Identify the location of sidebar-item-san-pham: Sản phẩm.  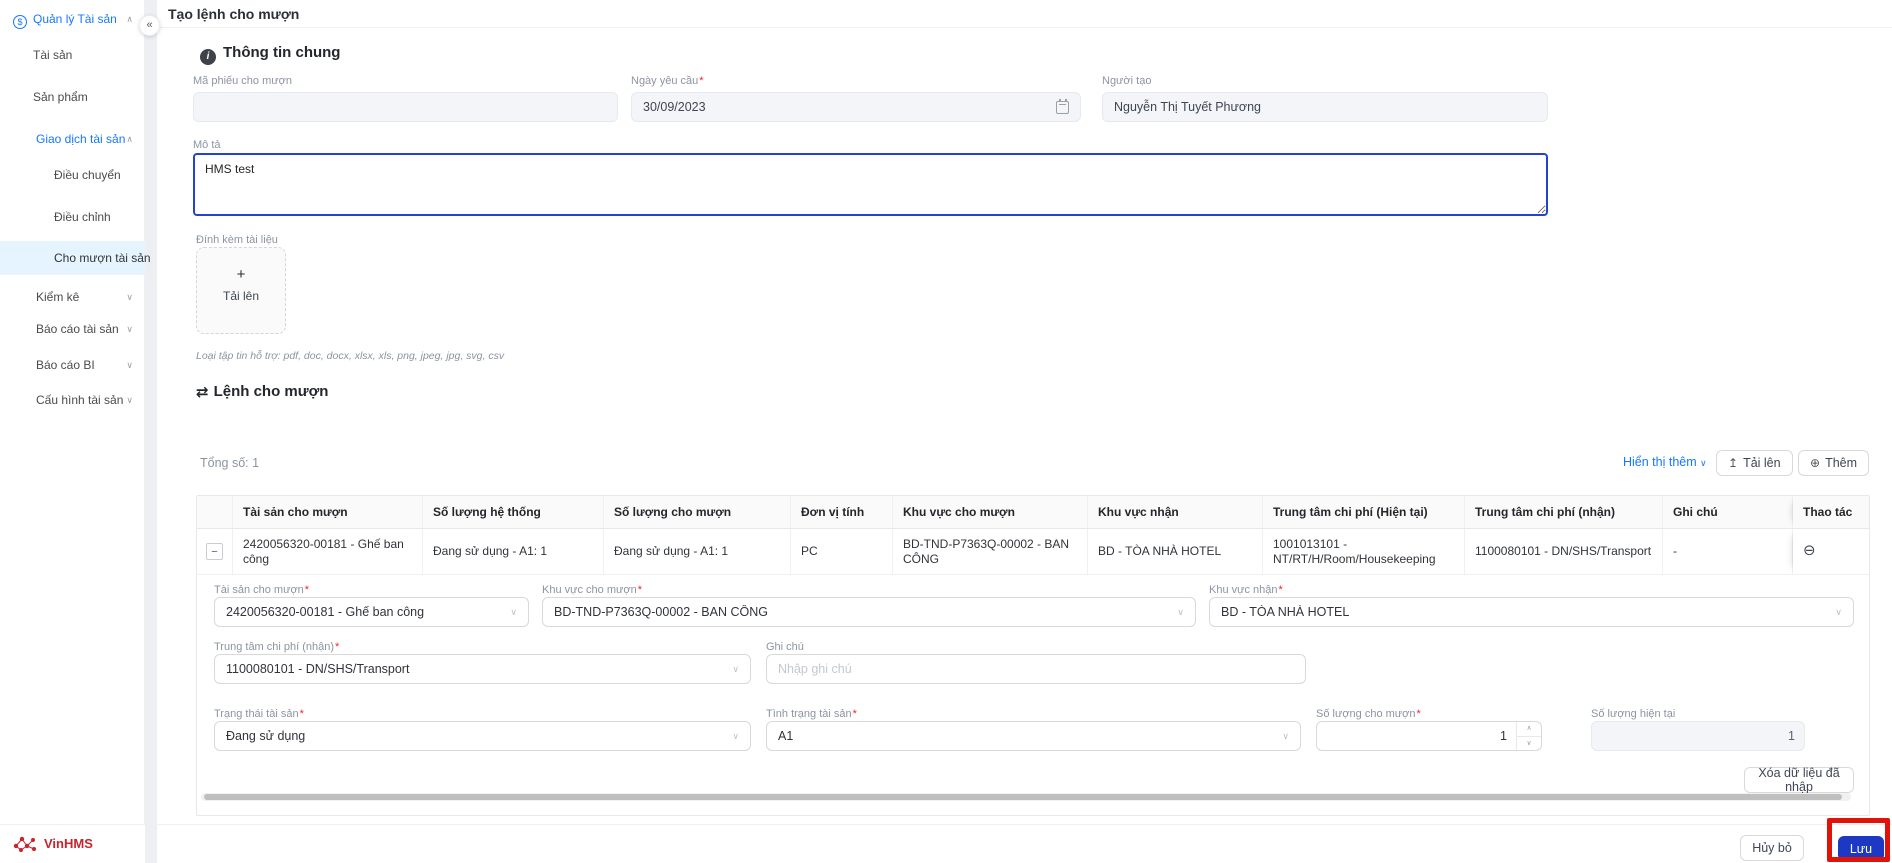
(72, 97).